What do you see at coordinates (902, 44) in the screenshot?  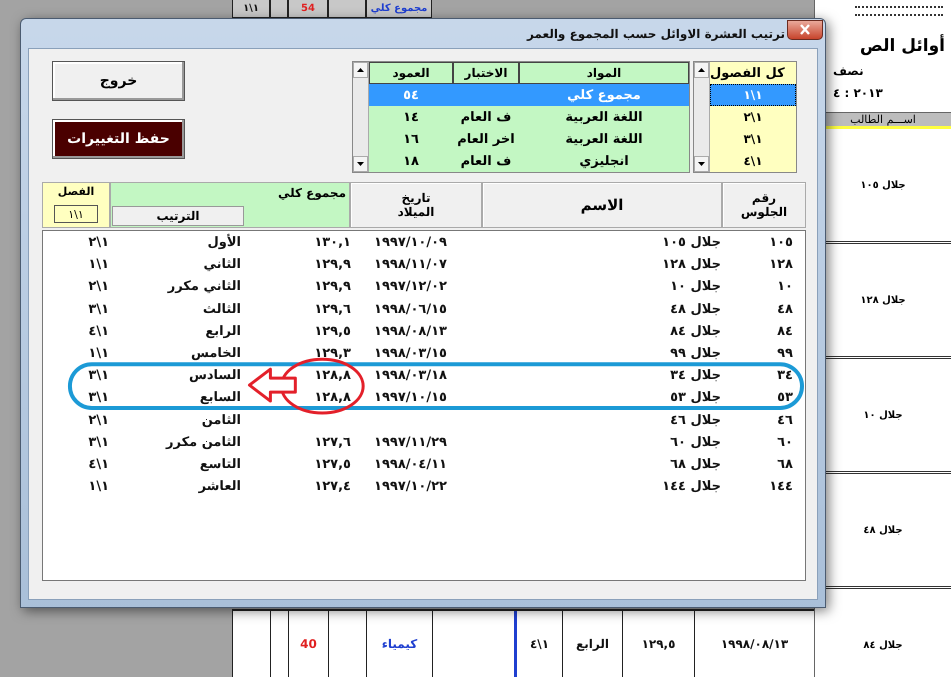 I see `sheet-title: أوائل الص` at bounding box center [902, 44].